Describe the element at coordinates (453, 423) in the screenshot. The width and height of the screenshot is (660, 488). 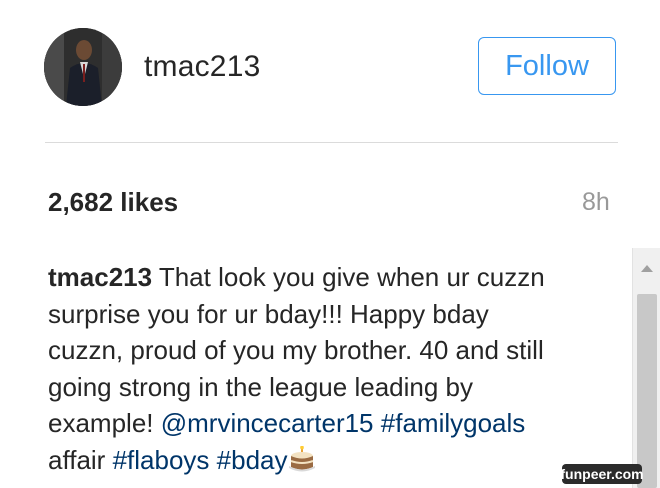
I see `hashtag-link: #familygoals` at that location.